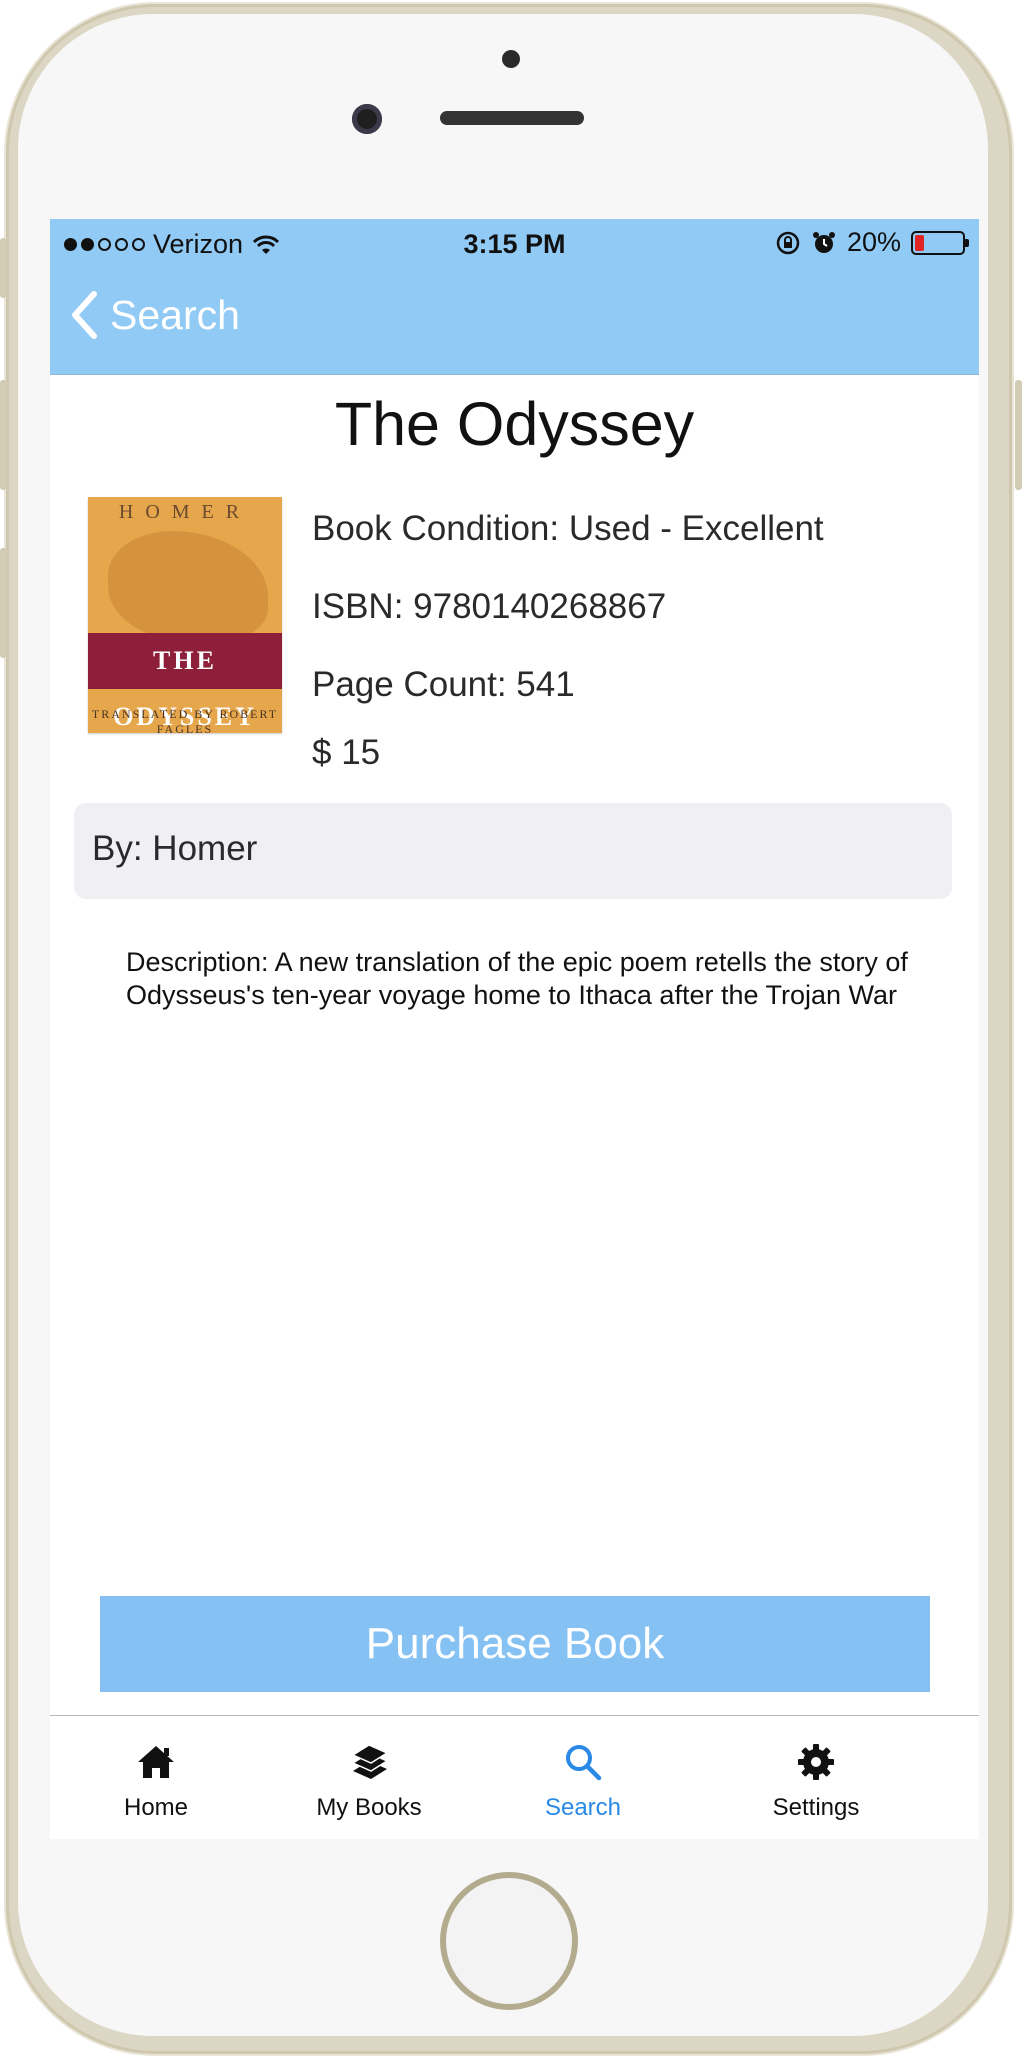 This screenshot has width=1022, height=2060. Describe the element at coordinates (3, 268) in the screenshot. I see `mute-switch` at that location.